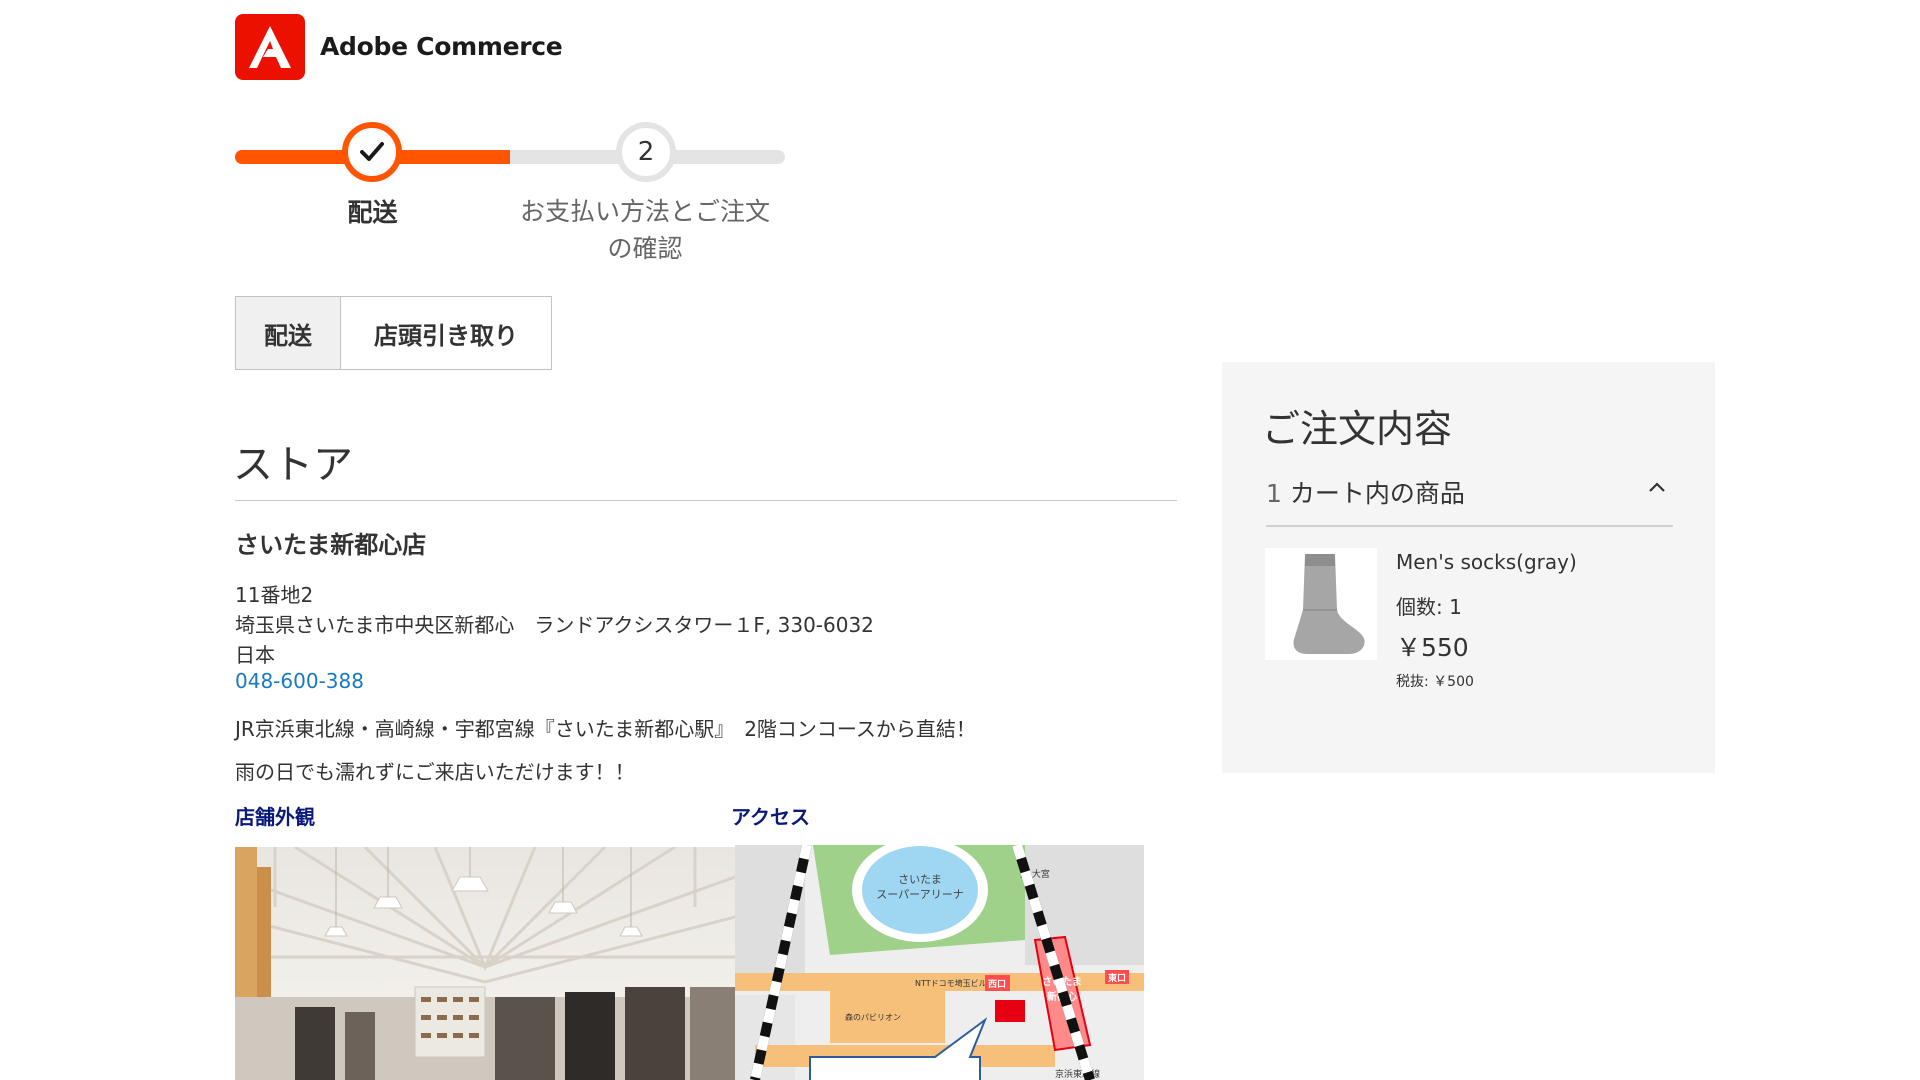 This screenshot has width=1920, height=1080. I want to click on step-2-label: お支払い方法とご注文 の確認, so click(645, 230).